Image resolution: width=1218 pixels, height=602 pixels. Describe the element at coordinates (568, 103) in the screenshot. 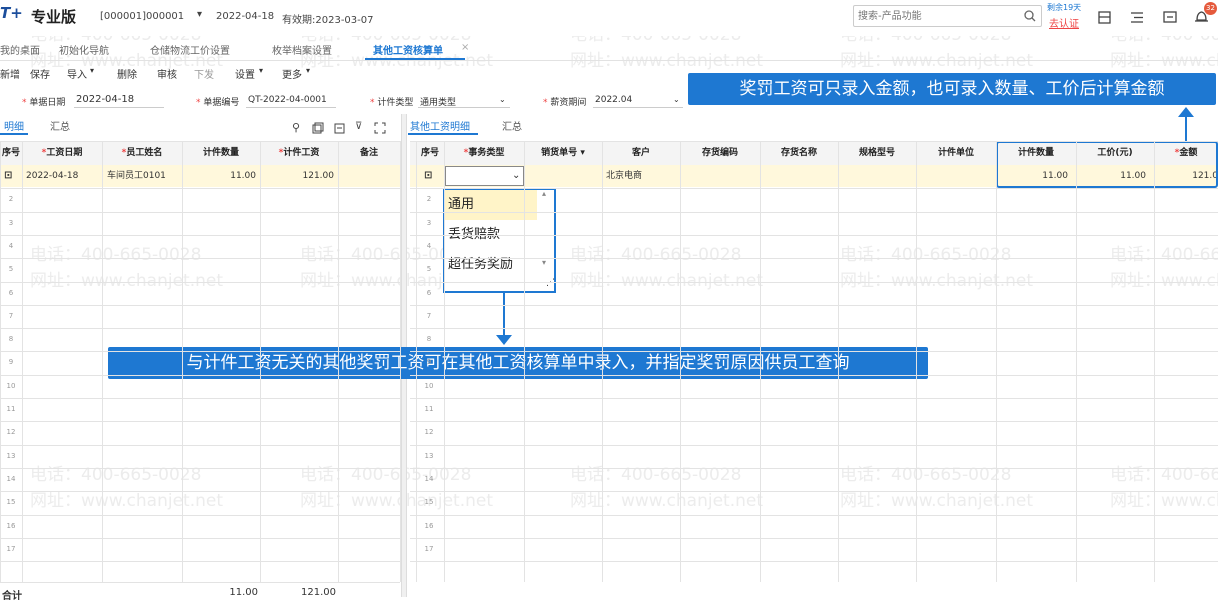

I see `salary-period-label: 薪资期间` at that location.